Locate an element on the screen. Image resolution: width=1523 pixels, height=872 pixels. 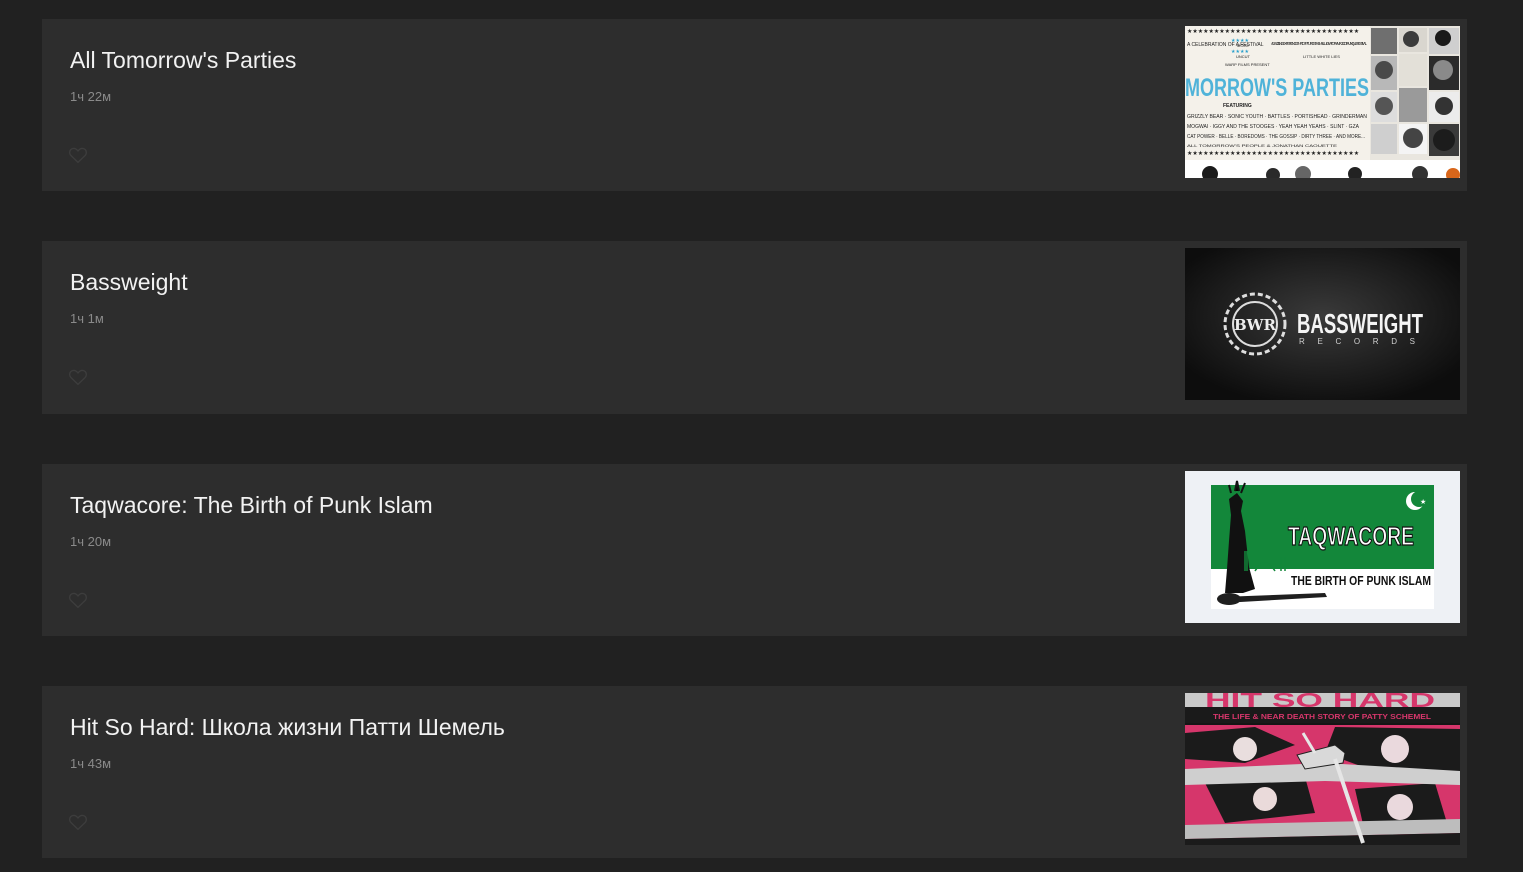
film-duration: 1ч 43м is located at coordinates (91, 763).